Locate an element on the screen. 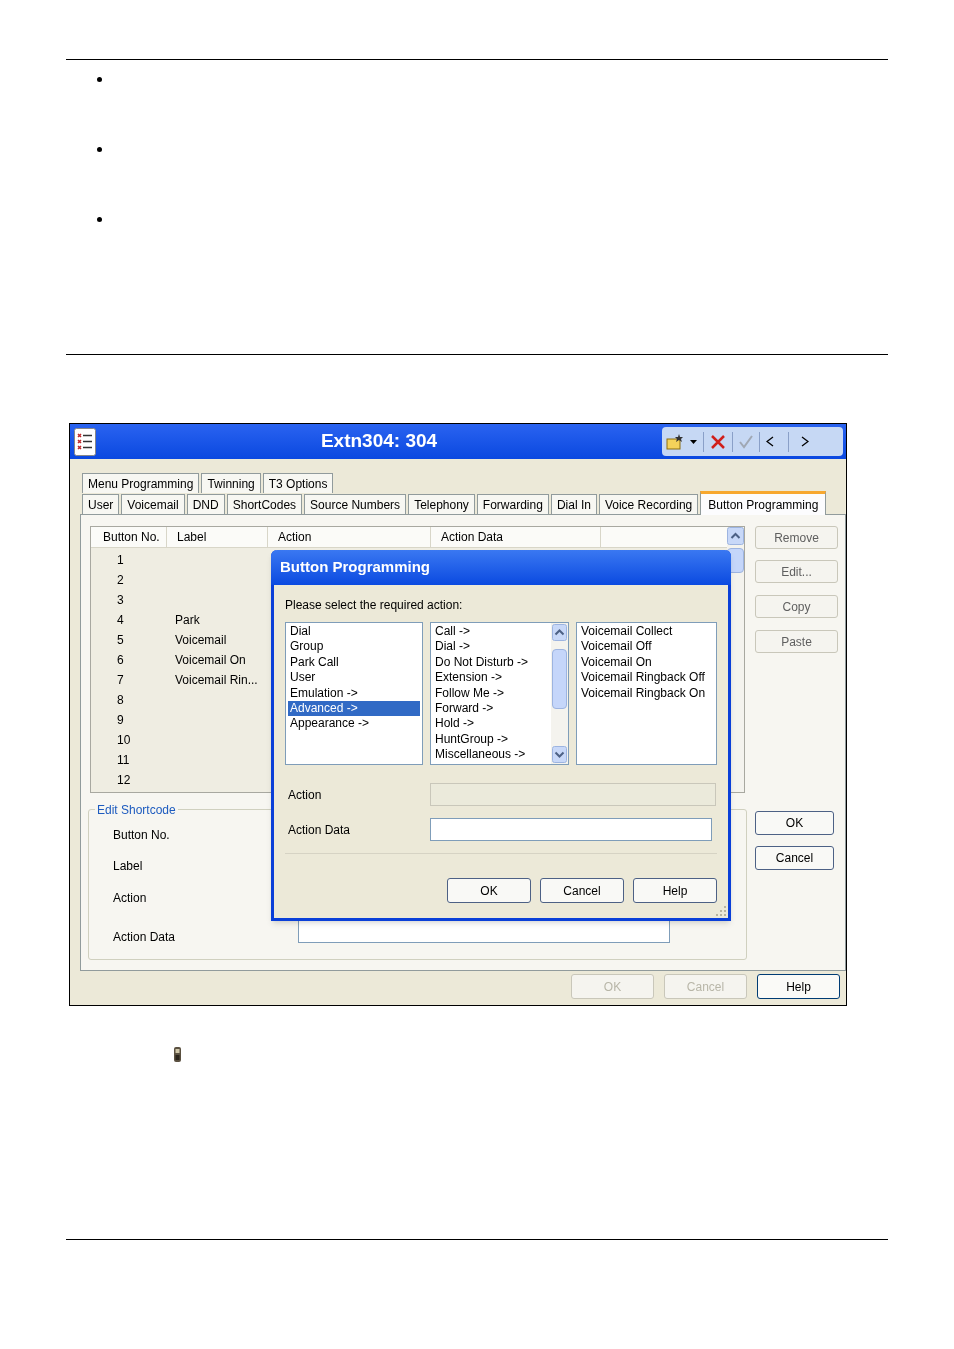  chevron-left-icon is located at coordinates (770, 441).